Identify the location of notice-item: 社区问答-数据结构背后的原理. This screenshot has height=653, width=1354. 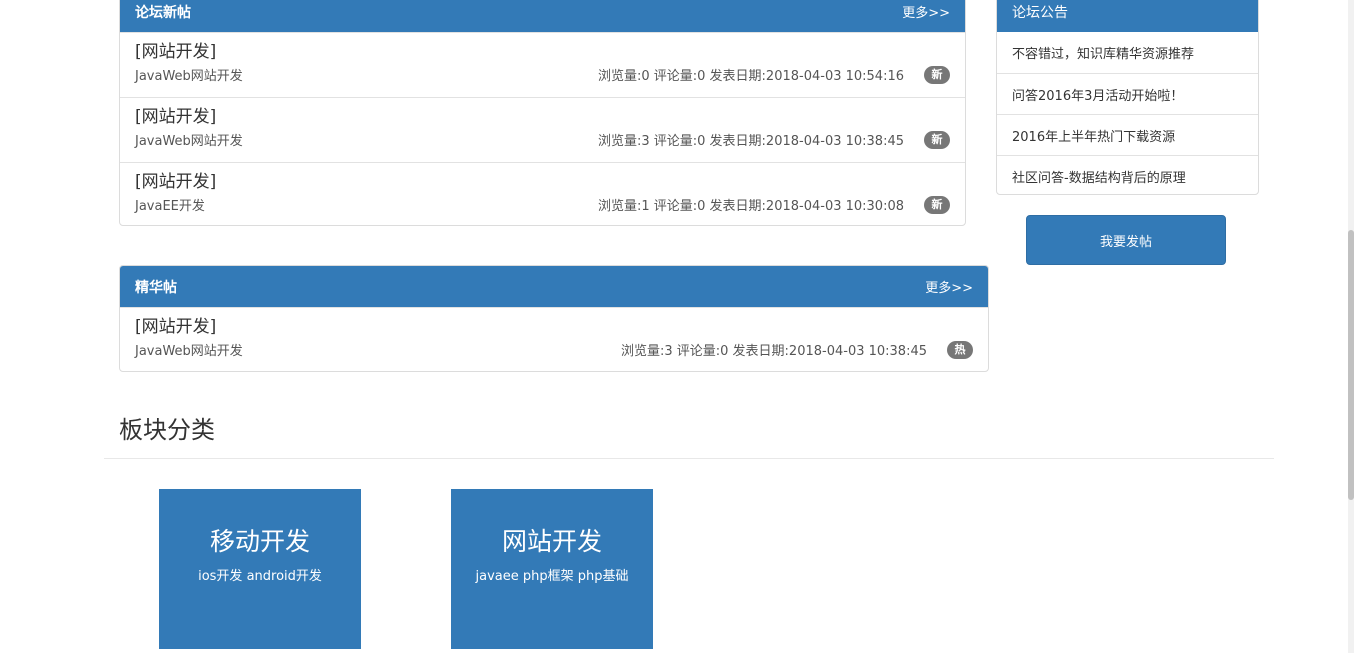
(1127, 174).